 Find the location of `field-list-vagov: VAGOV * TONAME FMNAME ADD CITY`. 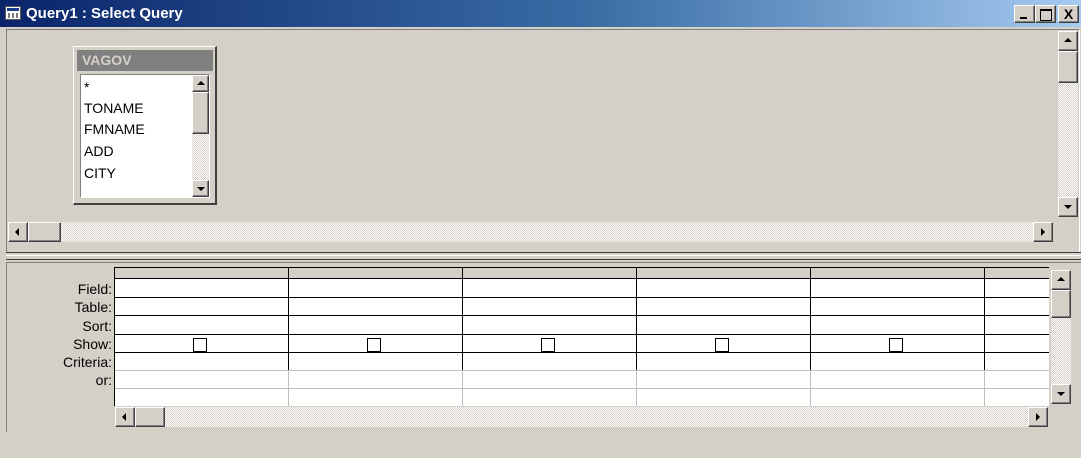

field-list-vagov: VAGOV * TONAME FMNAME ADD CITY is located at coordinates (145, 125).